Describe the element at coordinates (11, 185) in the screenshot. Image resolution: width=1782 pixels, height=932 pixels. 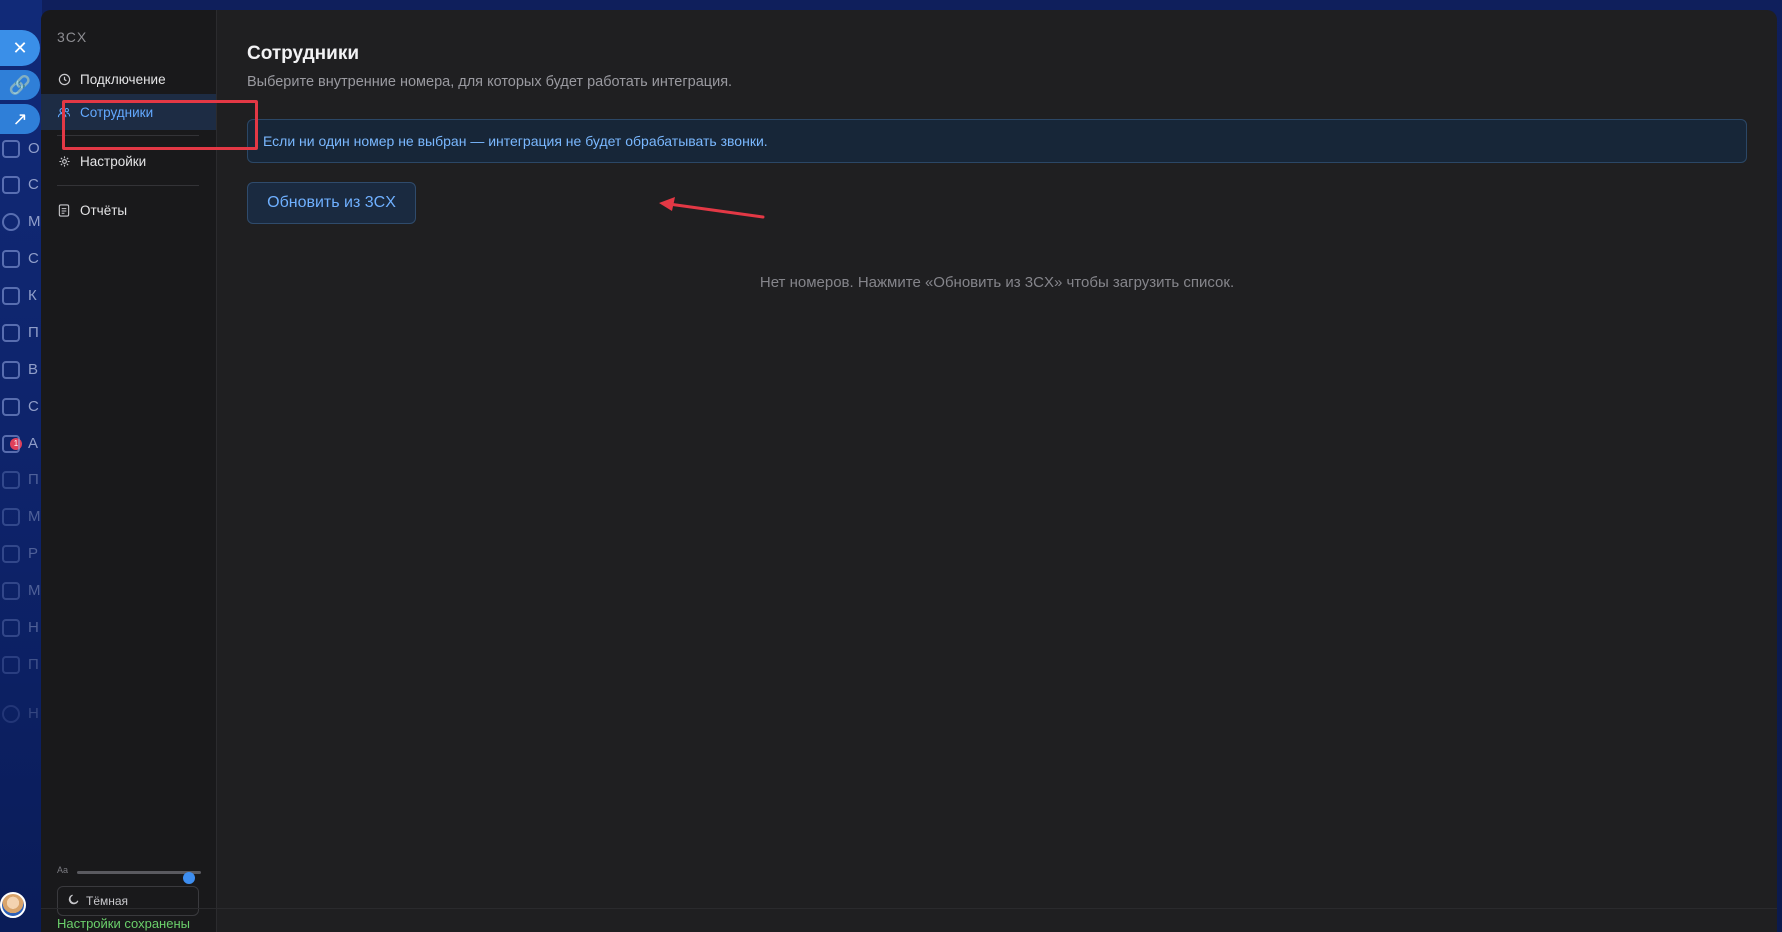
I see `building-icon` at that location.